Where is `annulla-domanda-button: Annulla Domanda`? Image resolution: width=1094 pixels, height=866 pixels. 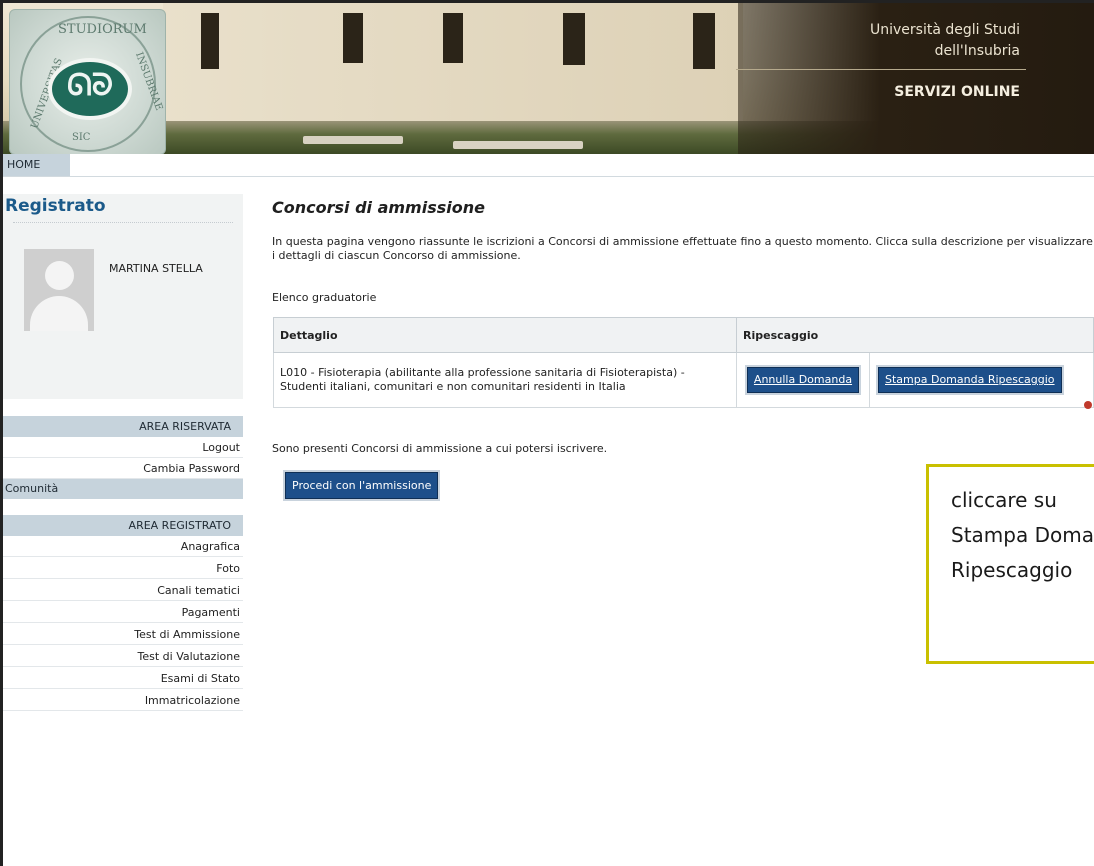
annulla-domanda-button: Annulla Domanda is located at coordinates (803, 380).